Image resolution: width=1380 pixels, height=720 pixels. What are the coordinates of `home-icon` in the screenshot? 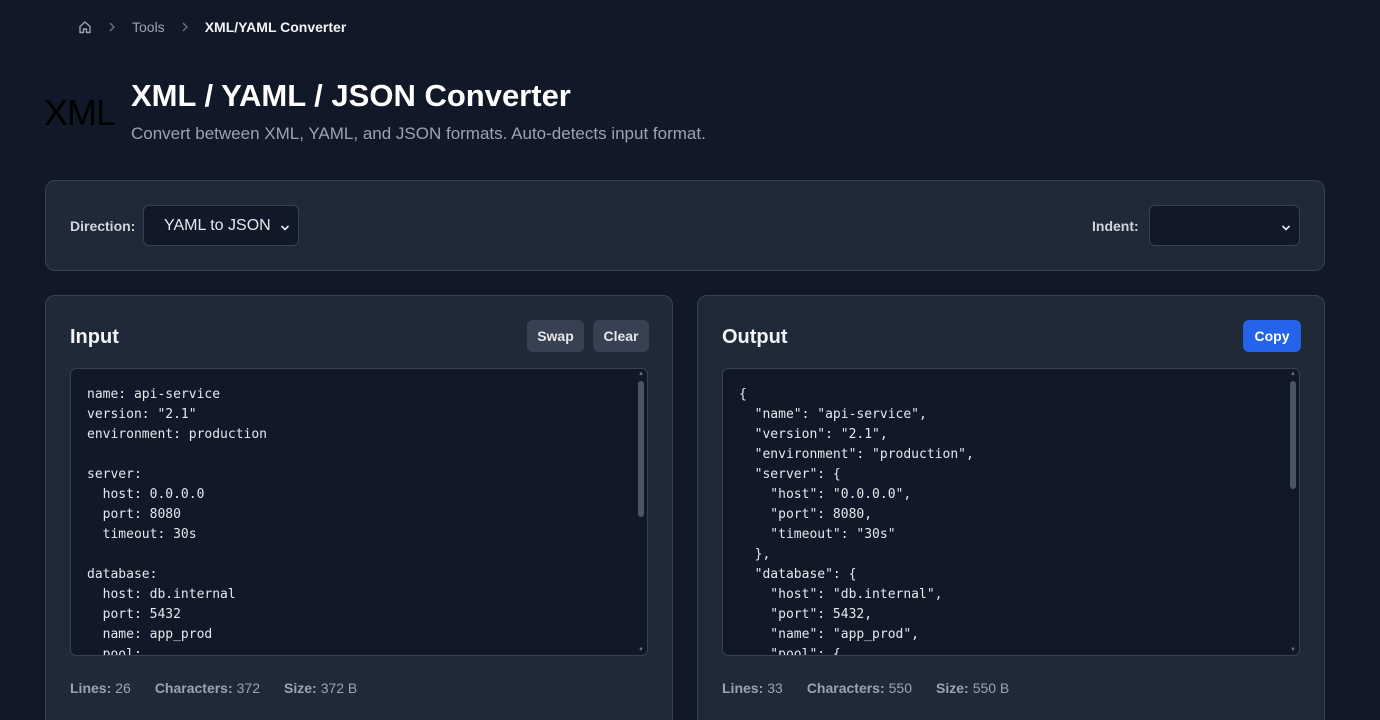 It's located at (85, 27).